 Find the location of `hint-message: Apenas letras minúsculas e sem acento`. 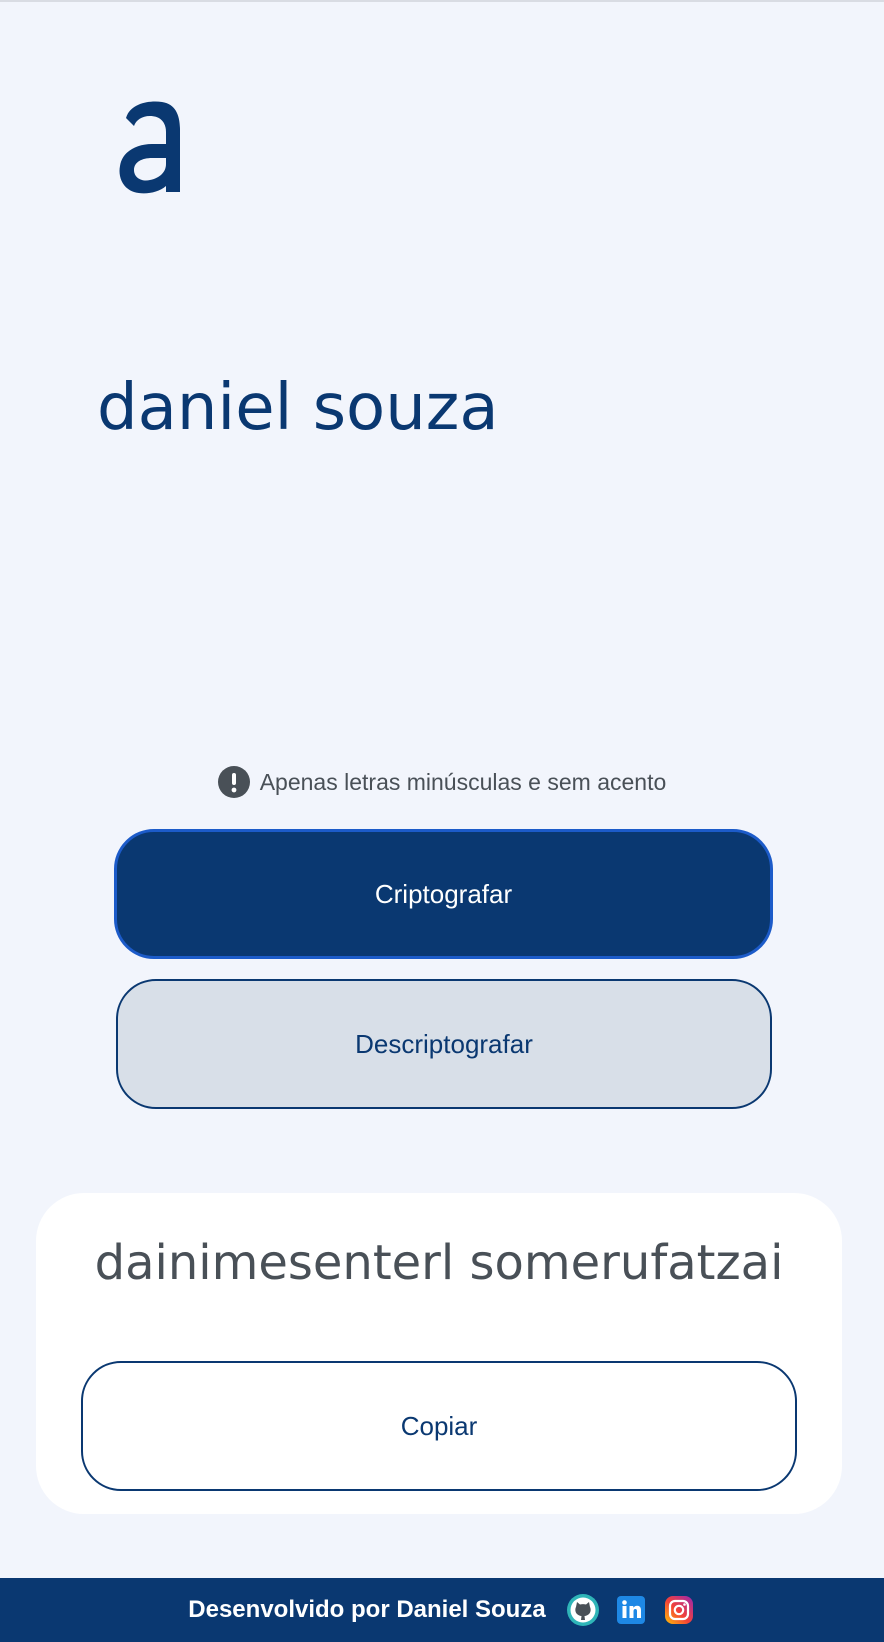

hint-message: Apenas letras minúsculas e sem acento is located at coordinates (442, 782).